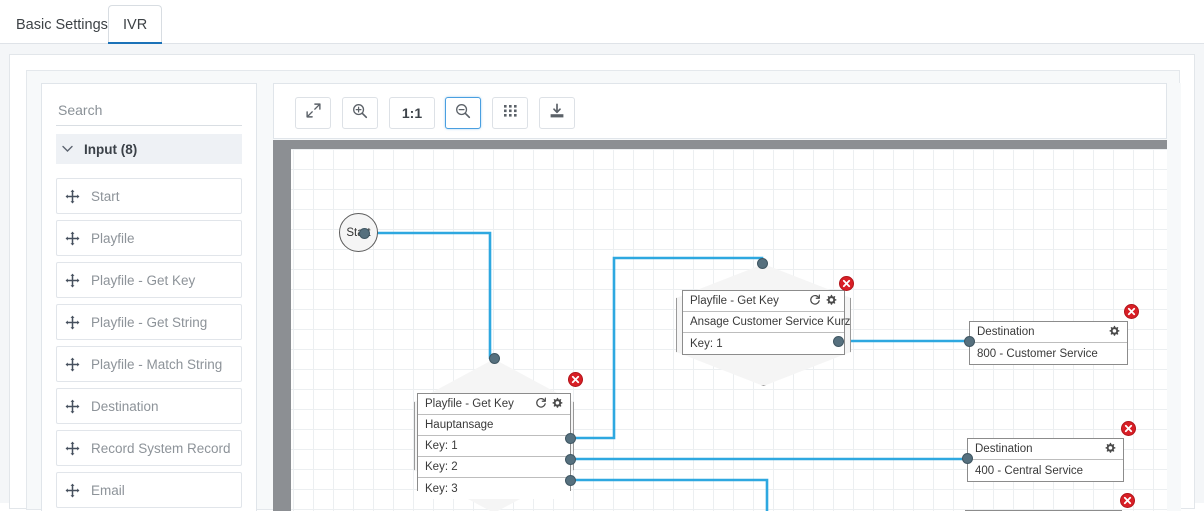 The height and width of the screenshot is (511, 1204). I want to click on tab-strip: Basic Settings IVR, so click(602, 22).